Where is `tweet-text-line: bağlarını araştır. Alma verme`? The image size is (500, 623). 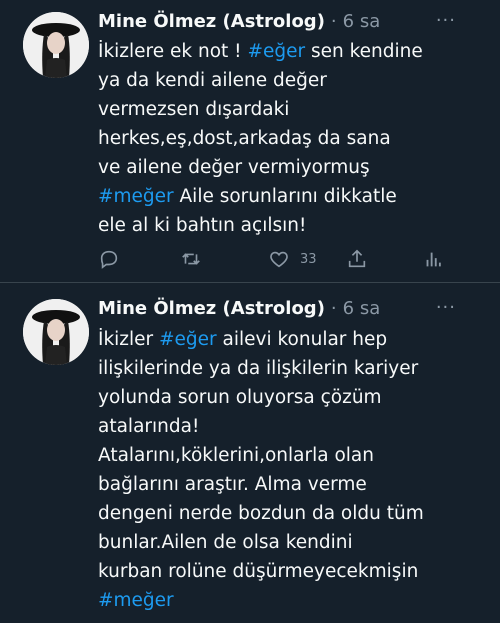
tweet-text-line: bağlarını araştır. Alma verme is located at coordinates (294, 484).